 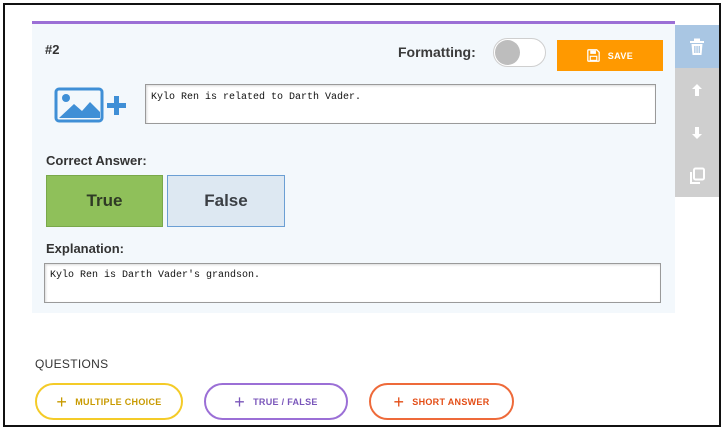 I want to click on arrow-up-icon, so click(x=697, y=89).